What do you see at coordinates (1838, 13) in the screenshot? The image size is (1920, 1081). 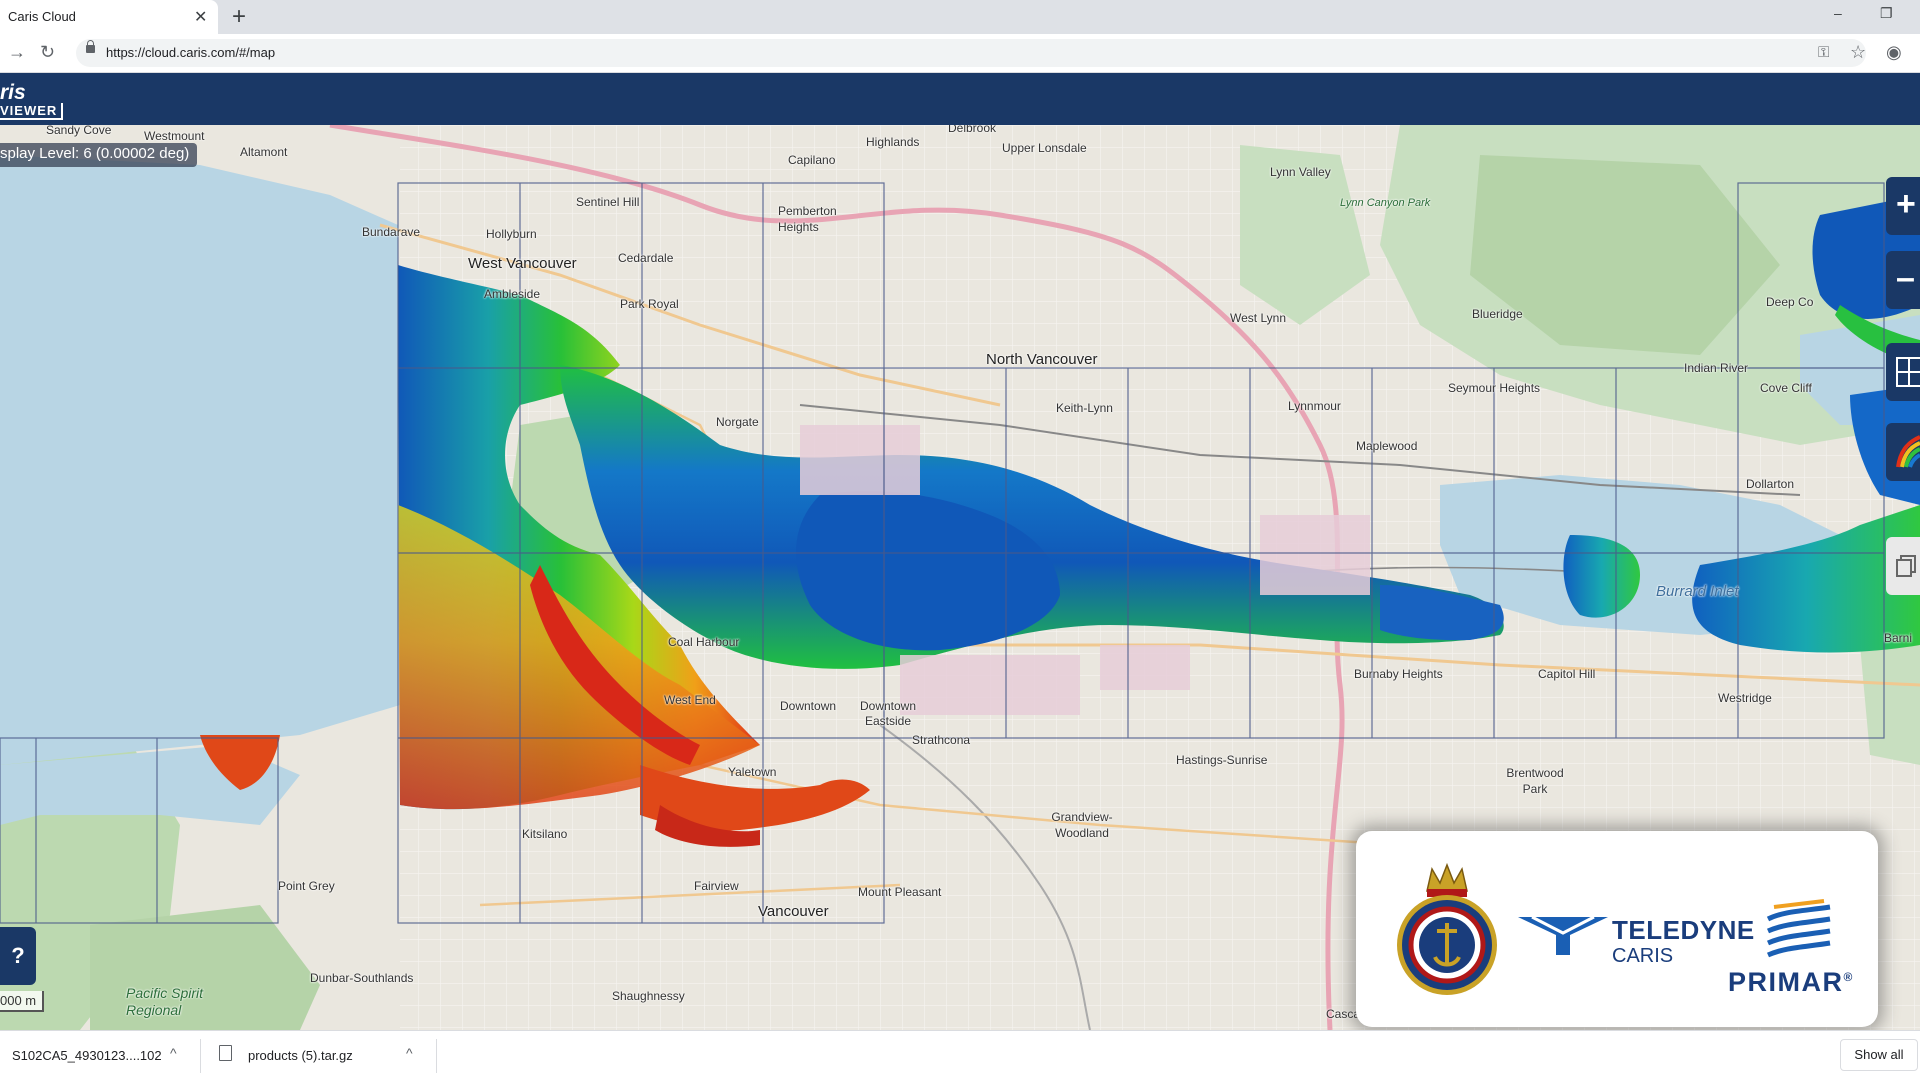 I see `minimize-button: –` at bounding box center [1838, 13].